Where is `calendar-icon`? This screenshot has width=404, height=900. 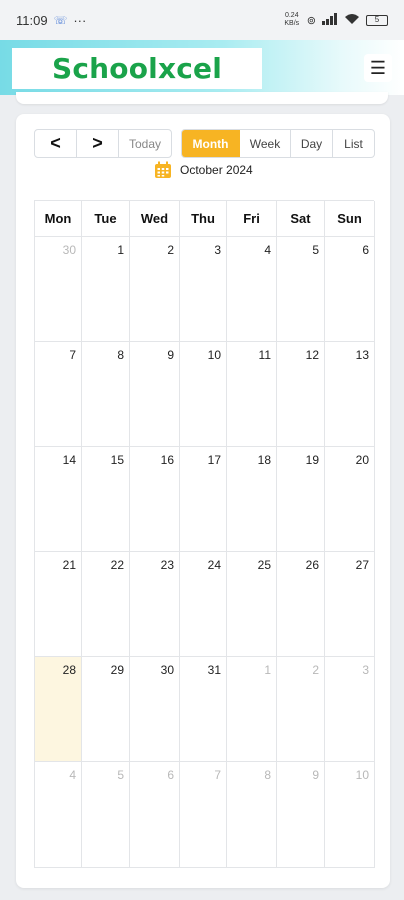 calendar-icon is located at coordinates (163, 169).